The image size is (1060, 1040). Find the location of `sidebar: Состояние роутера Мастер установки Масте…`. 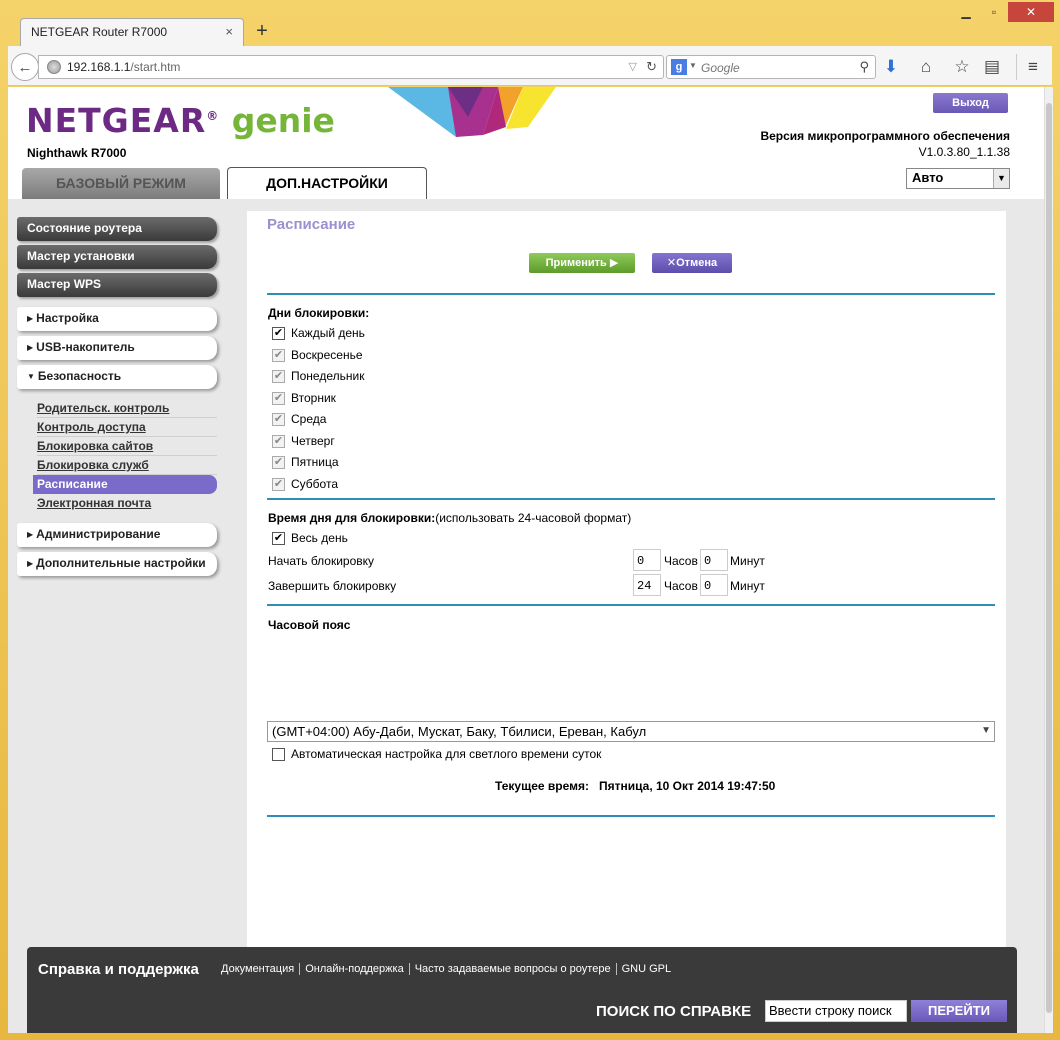

sidebar: Состояние роутера Мастер установки Масте… is located at coordinates (117, 399).